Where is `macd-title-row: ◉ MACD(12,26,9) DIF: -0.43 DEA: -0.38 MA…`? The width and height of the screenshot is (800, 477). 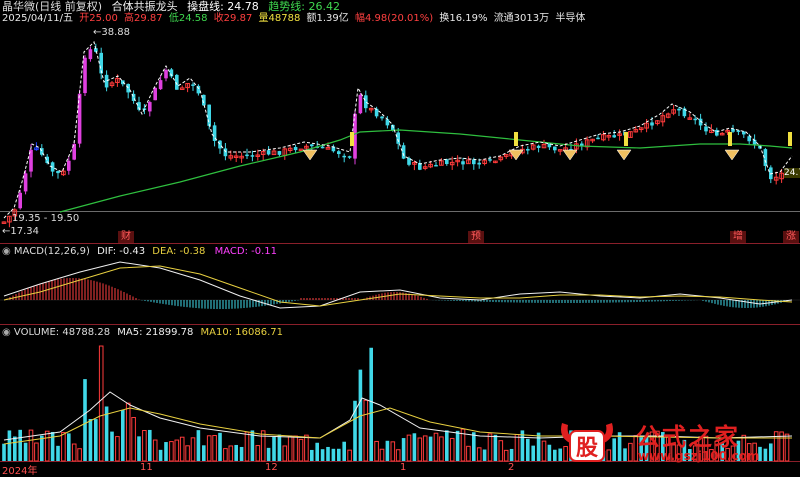 macd-title-row: ◉ MACD(12,26,9) DIF: -0.43 DEA: -0.38 MA… is located at coordinates (139, 251).